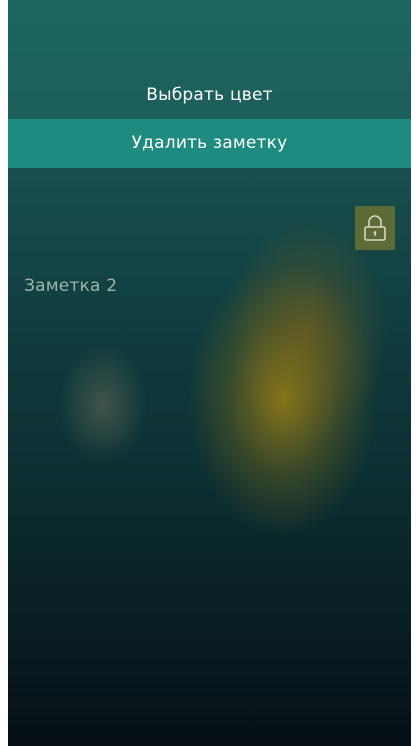 This screenshot has width=419, height=746. I want to click on lock-button, so click(375, 228).